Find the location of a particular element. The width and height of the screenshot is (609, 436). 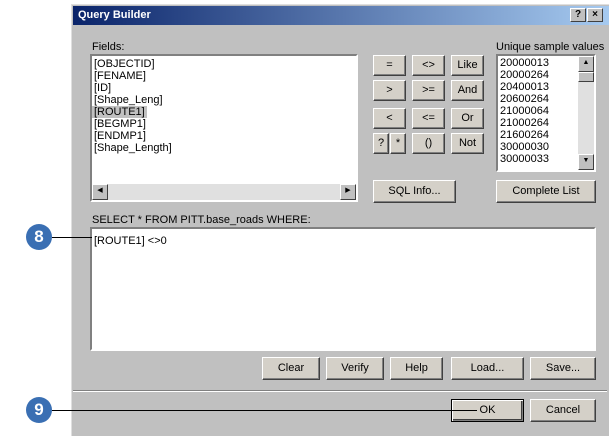

sample-values-label: Unique sample values is located at coordinates (550, 47).